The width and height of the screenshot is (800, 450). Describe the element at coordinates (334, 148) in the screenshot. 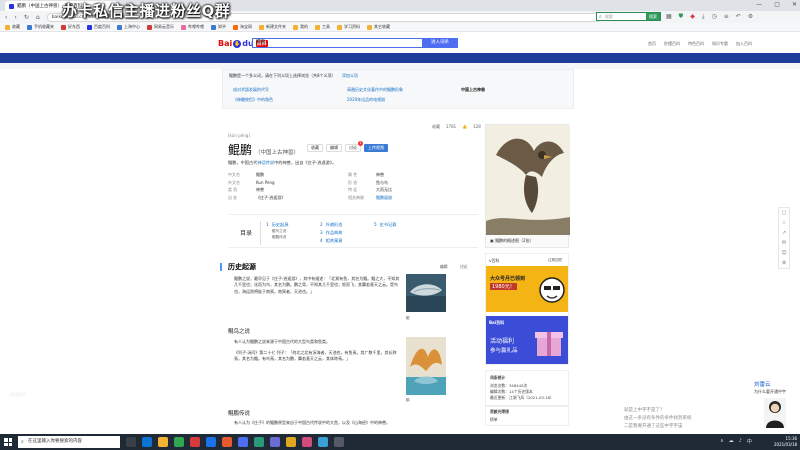

I see `edit-button: 编辑` at that location.